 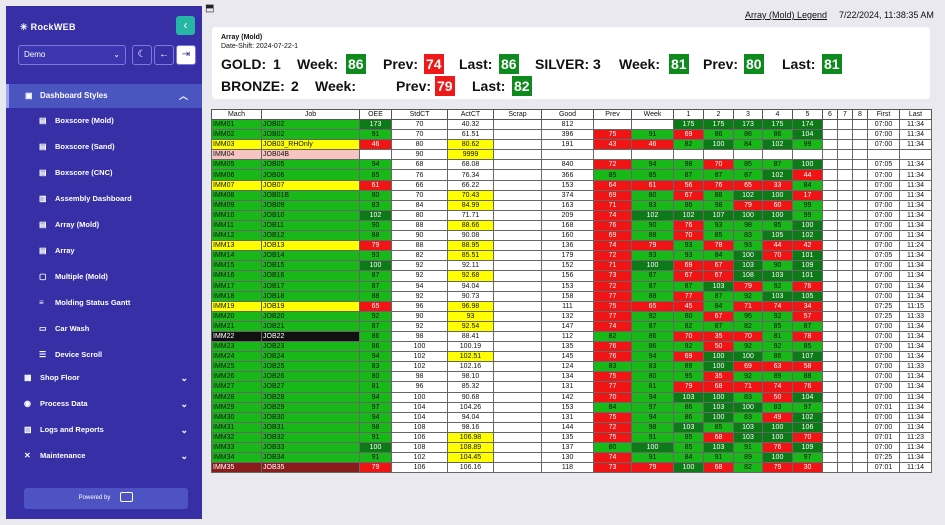 What do you see at coordinates (470, 145) in the screenshot?
I see `table-cell: 80.62` at bounding box center [470, 145].